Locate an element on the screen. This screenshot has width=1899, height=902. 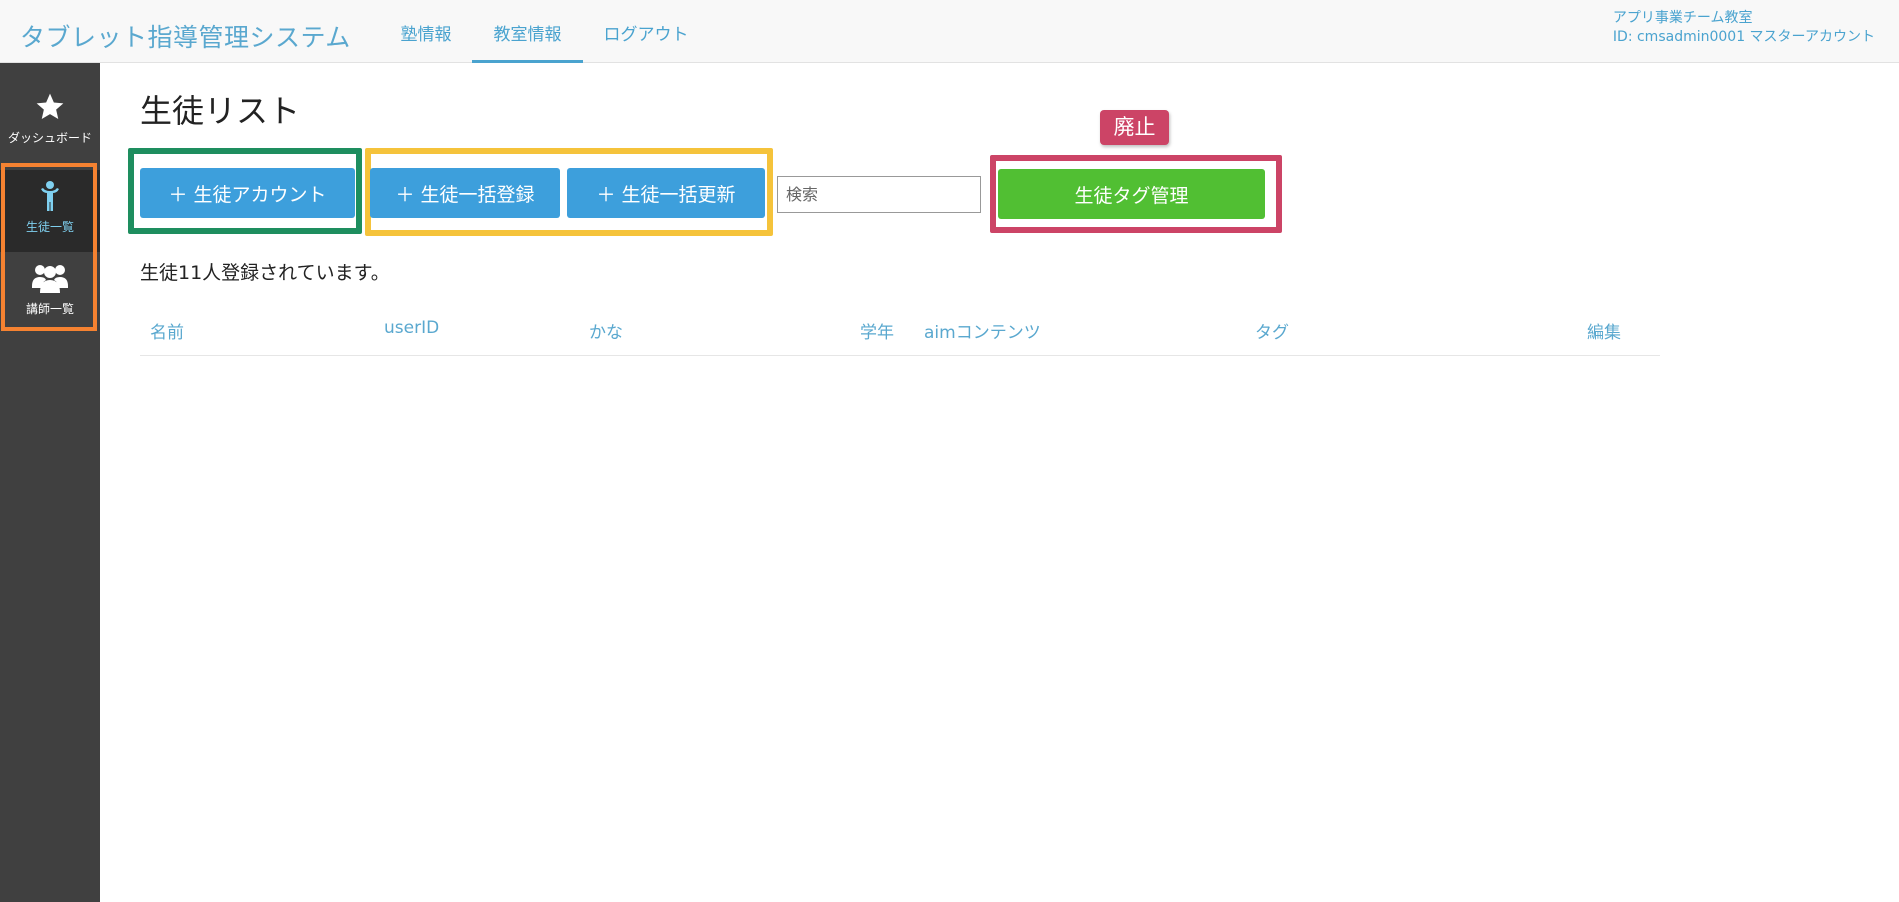
add-student-account-button: ＋ 生徒アカウント is located at coordinates (247, 193).